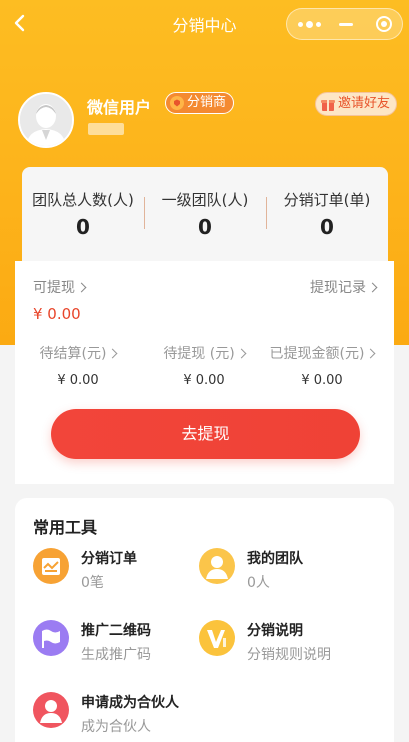 The height and width of the screenshot is (742, 409). I want to click on flag-icon, so click(51, 638).